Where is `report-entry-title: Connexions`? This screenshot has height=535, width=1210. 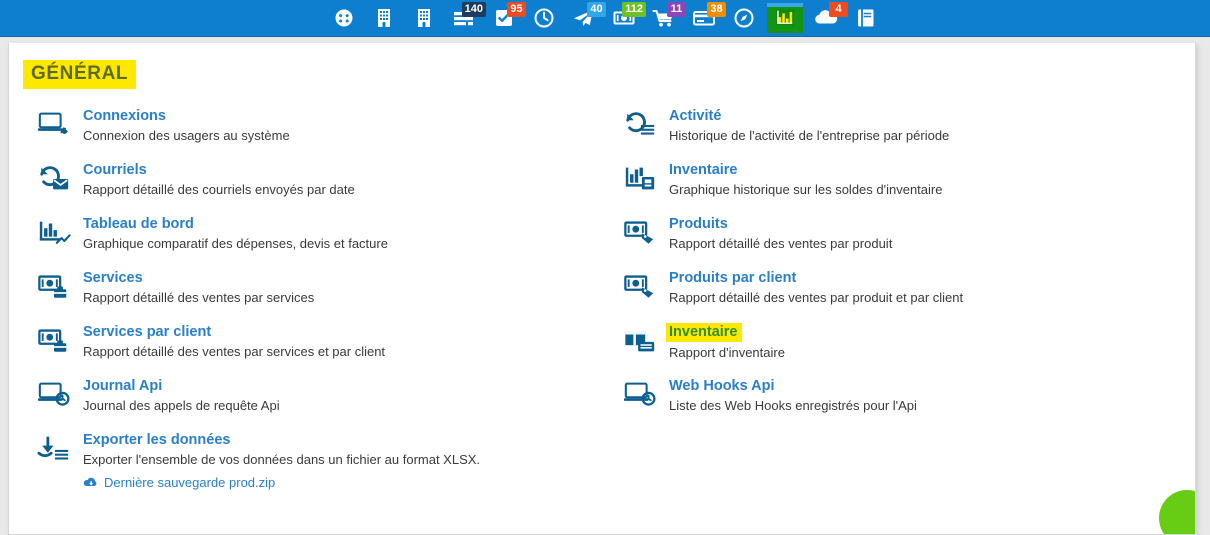 report-entry-title: Connexions is located at coordinates (124, 116).